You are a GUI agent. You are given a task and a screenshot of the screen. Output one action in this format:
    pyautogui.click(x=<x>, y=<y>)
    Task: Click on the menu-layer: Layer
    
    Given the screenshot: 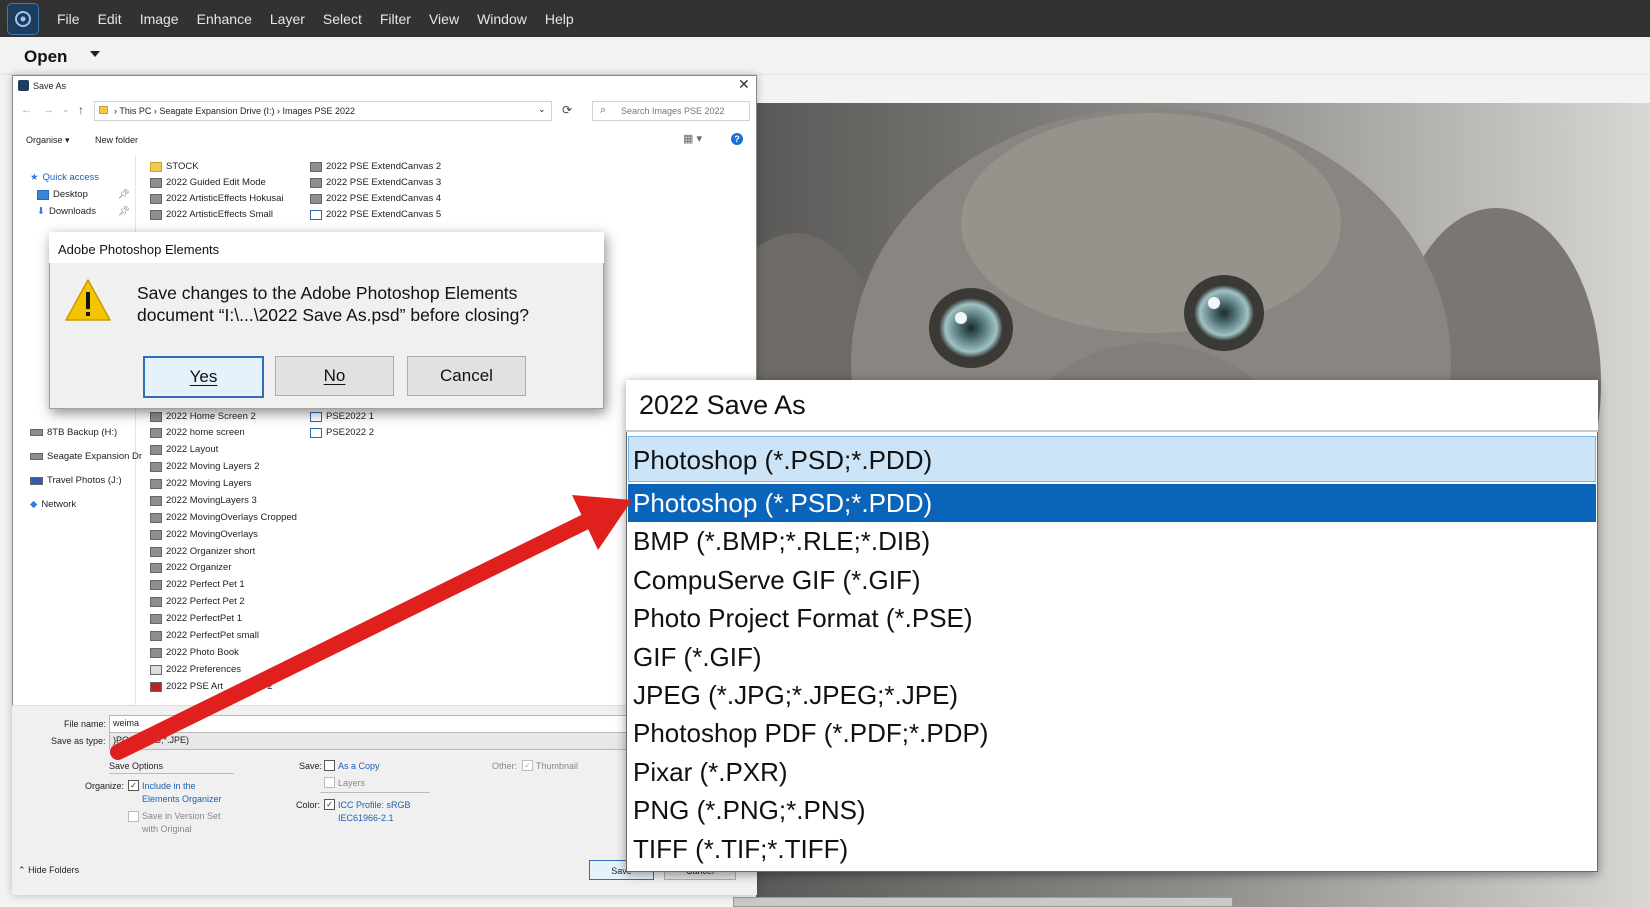 What is the action you would take?
    pyautogui.click(x=287, y=19)
    